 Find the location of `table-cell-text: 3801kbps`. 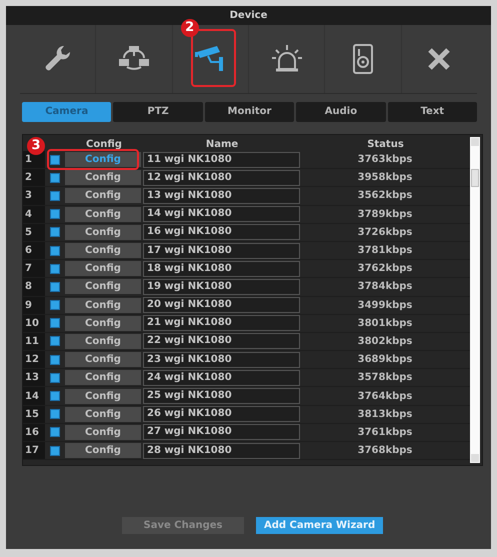

table-cell-text: 3801kbps is located at coordinates (385, 323).